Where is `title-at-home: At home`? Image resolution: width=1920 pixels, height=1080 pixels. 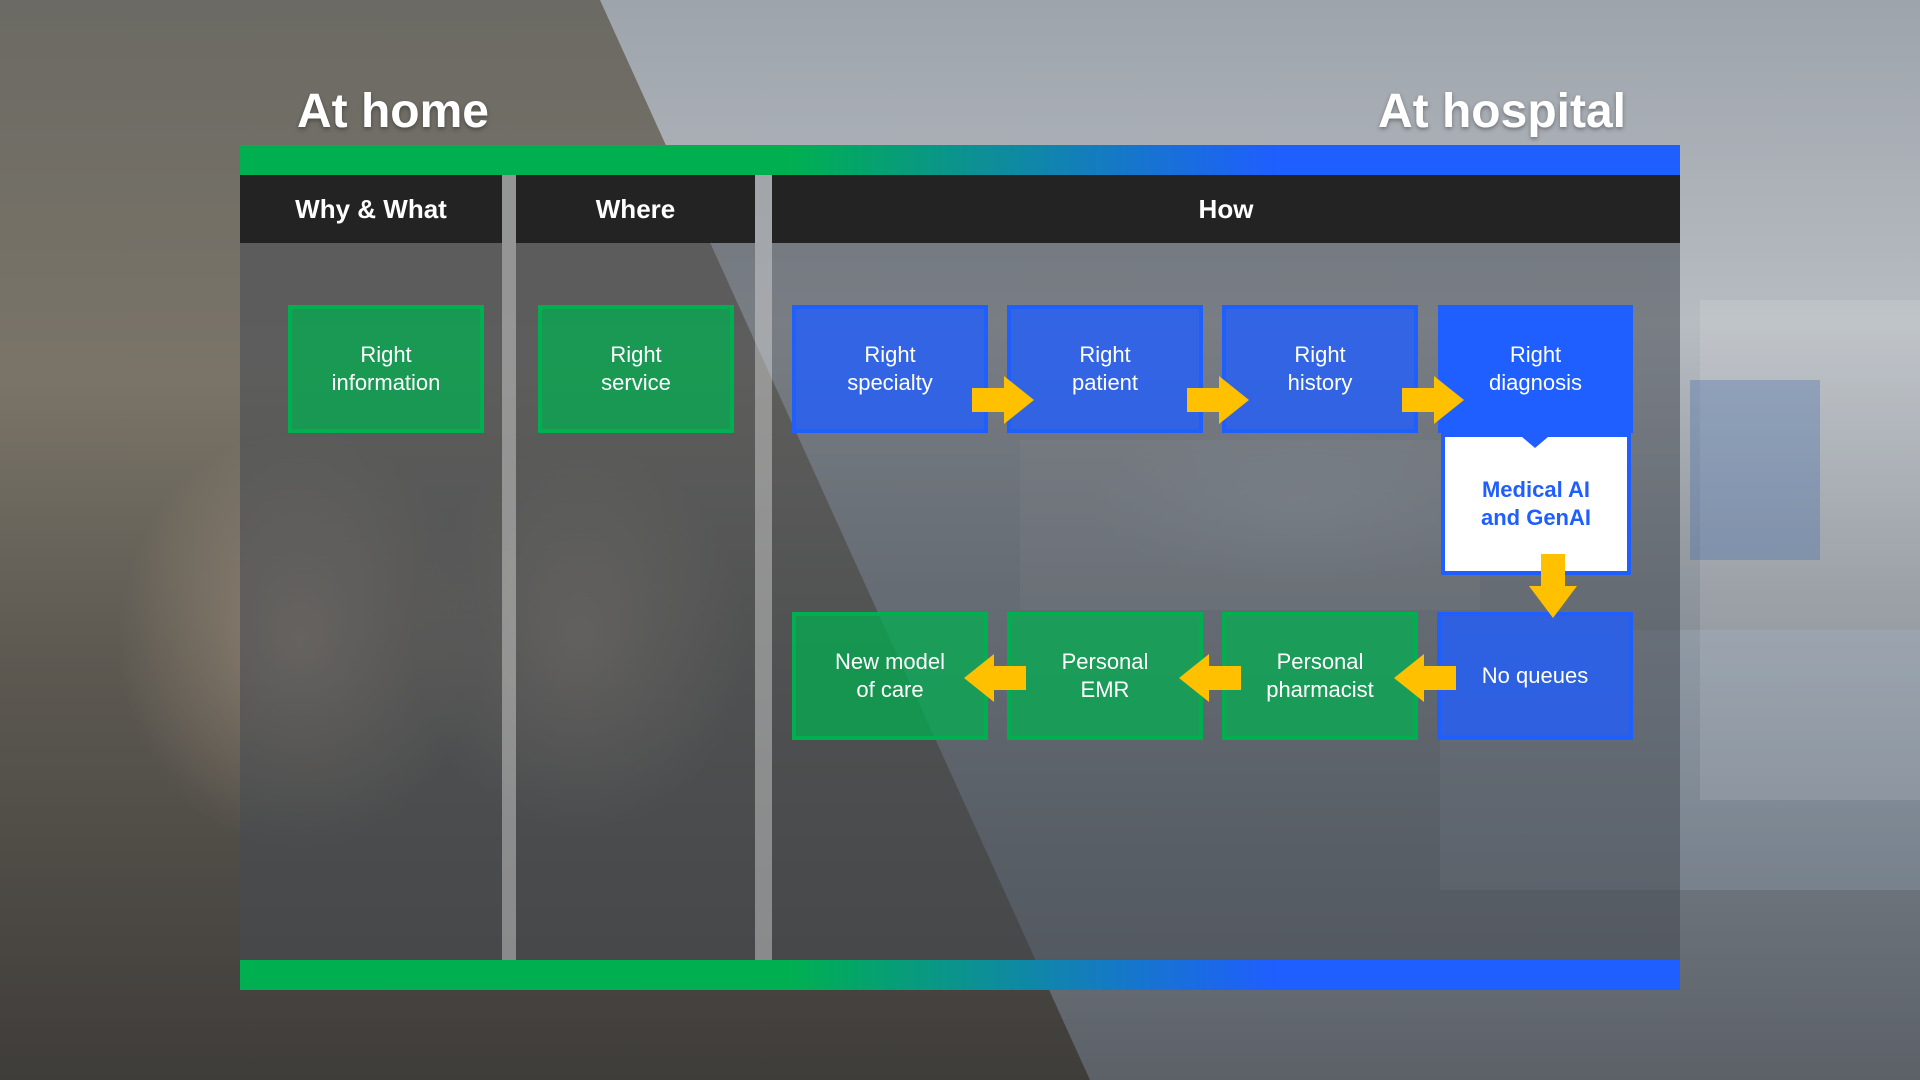 title-at-home: At home is located at coordinates (393, 111).